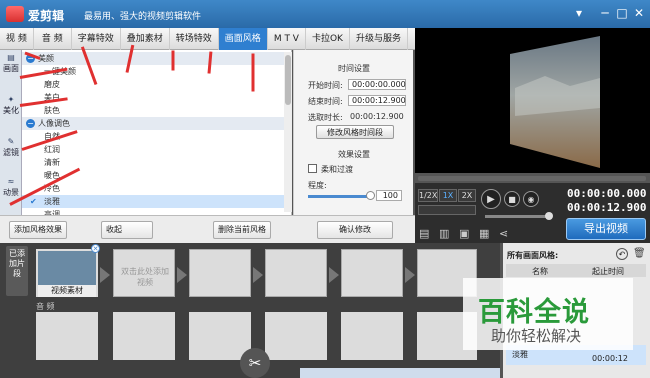 This screenshot has width=650, height=378. I want to click on group-header-beauty: − 美颜, so click(153, 58).